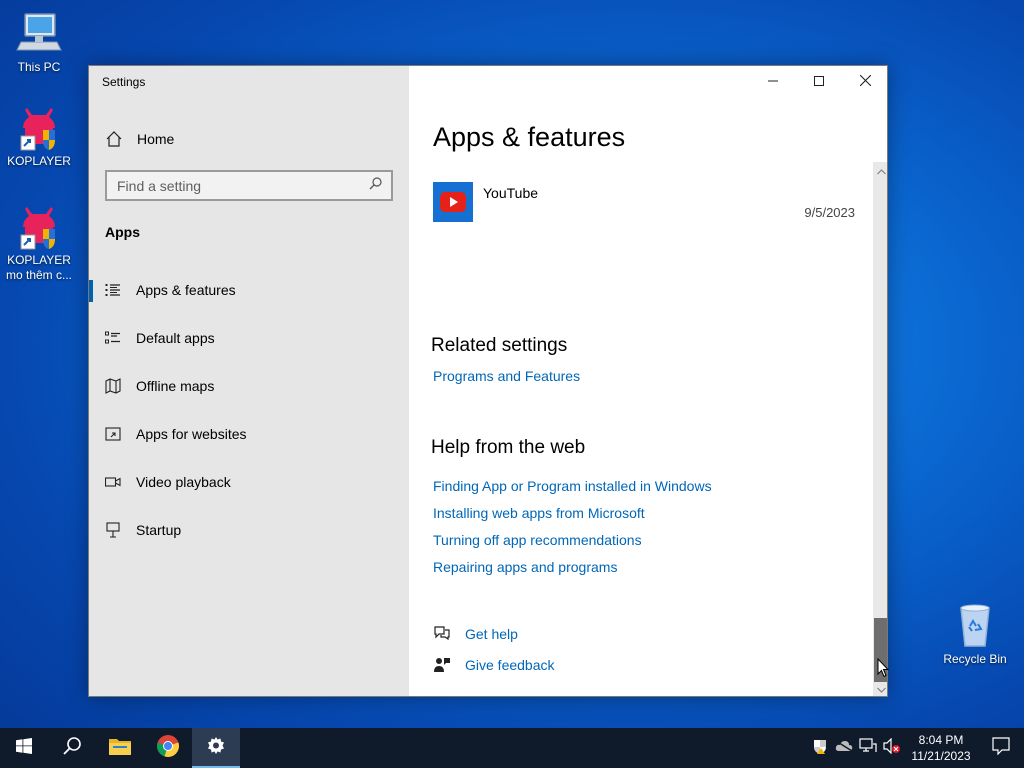  I want to click on default-apps-icon, so click(113, 338).